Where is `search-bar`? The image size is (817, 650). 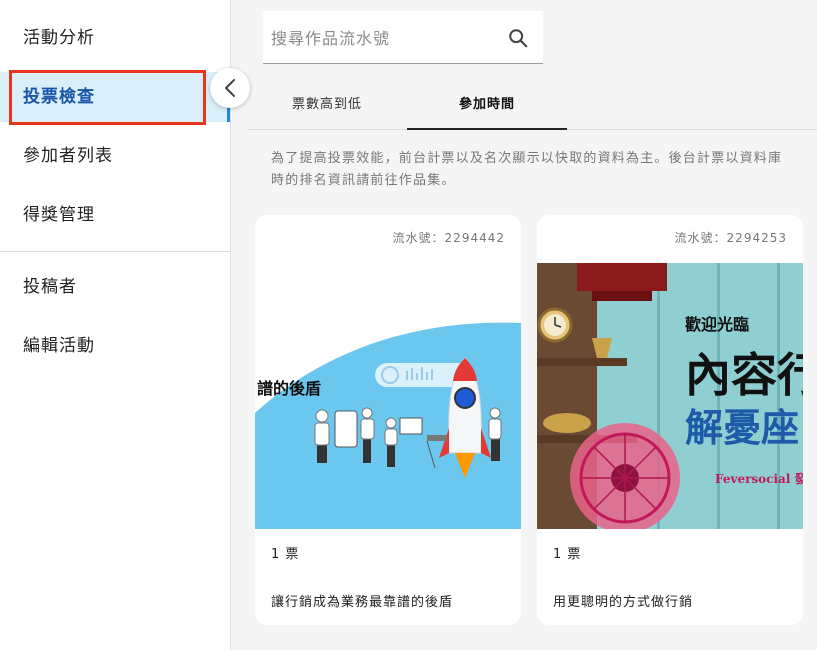 search-bar is located at coordinates (403, 37).